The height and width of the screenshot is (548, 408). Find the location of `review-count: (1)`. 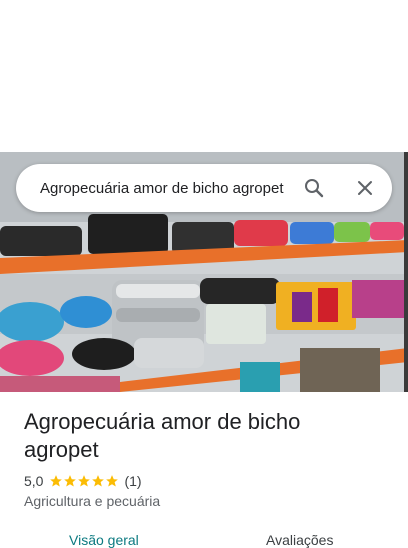

review-count: (1) is located at coordinates (132, 481).